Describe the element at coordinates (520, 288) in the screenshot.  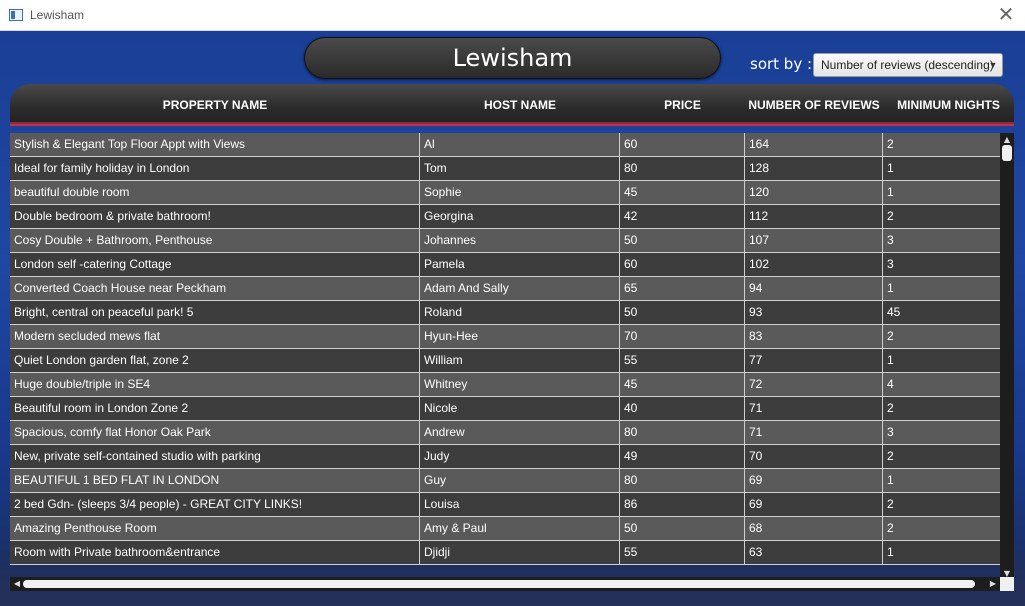
I see `cell-host-name: Adam And Sally` at that location.